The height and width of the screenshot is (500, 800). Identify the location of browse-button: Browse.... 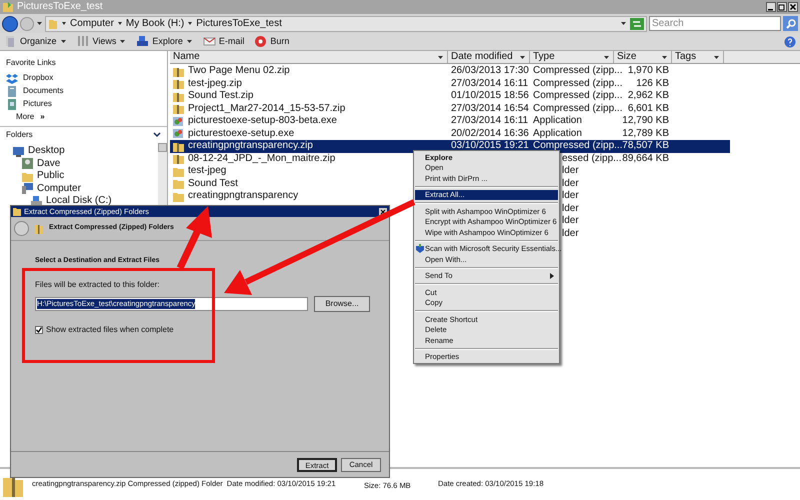
(342, 304).